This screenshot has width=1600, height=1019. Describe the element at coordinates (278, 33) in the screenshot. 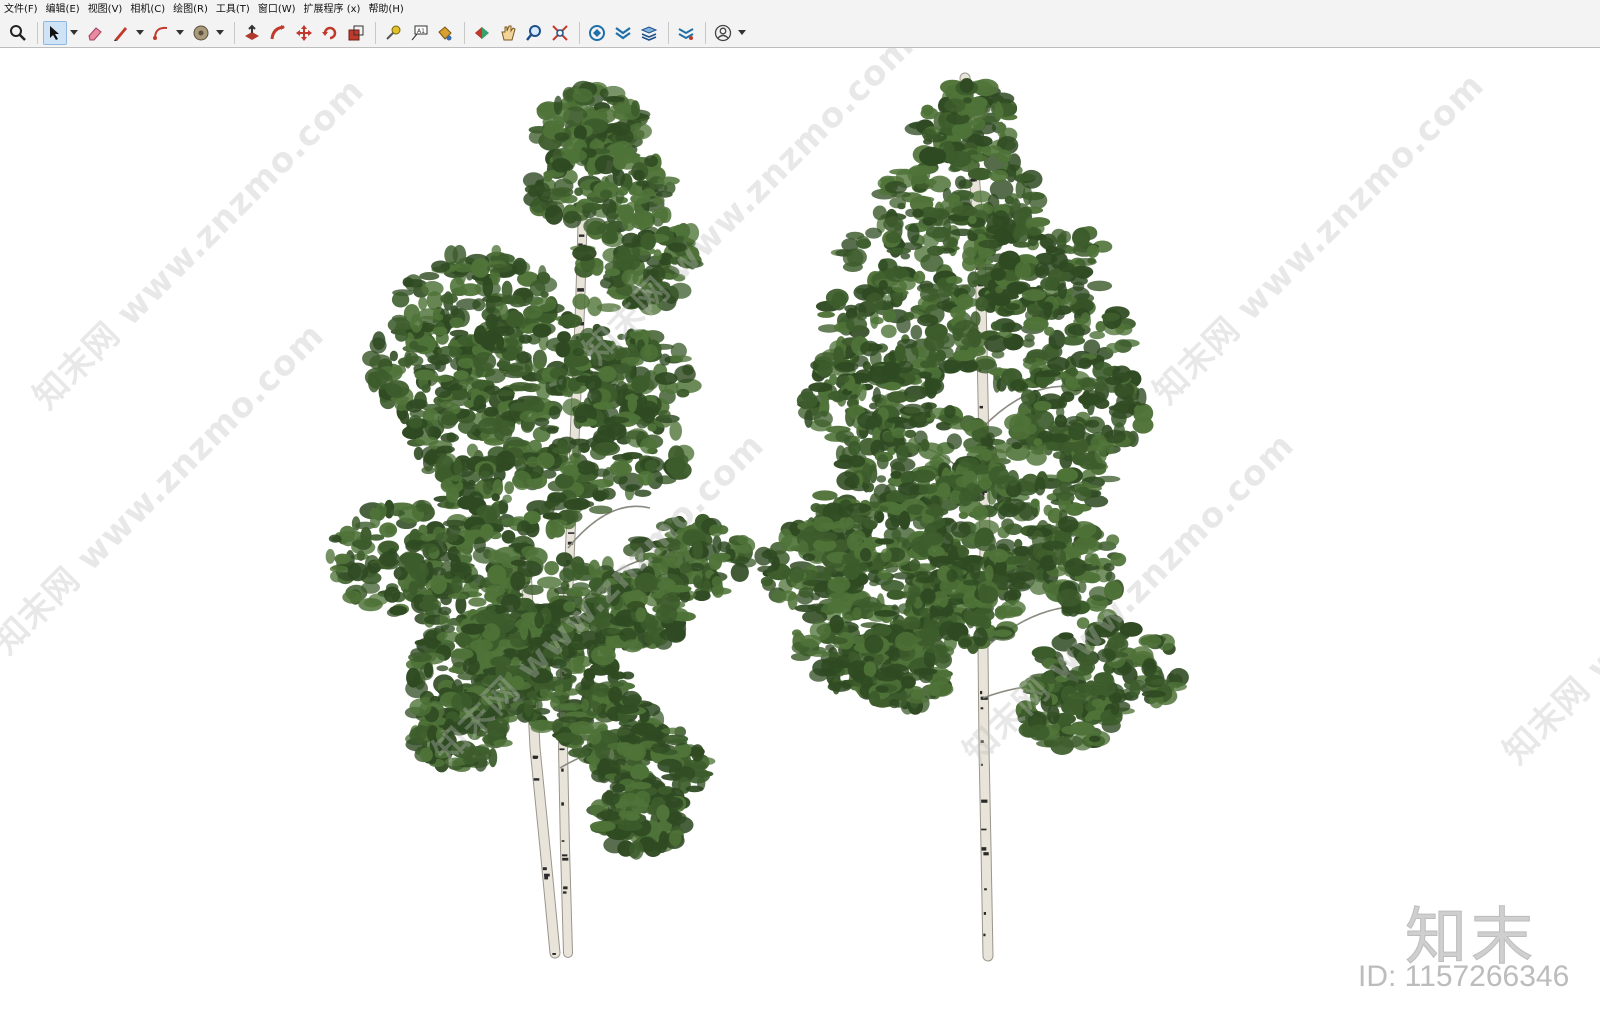

I see `follow-me-icon` at that location.